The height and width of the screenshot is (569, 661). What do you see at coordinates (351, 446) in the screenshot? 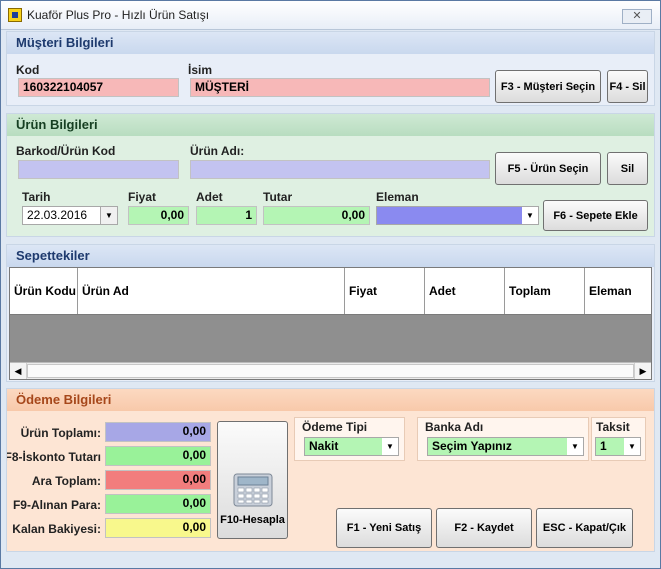
I see `payment-type-select: Nakit ▼` at bounding box center [351, 446].